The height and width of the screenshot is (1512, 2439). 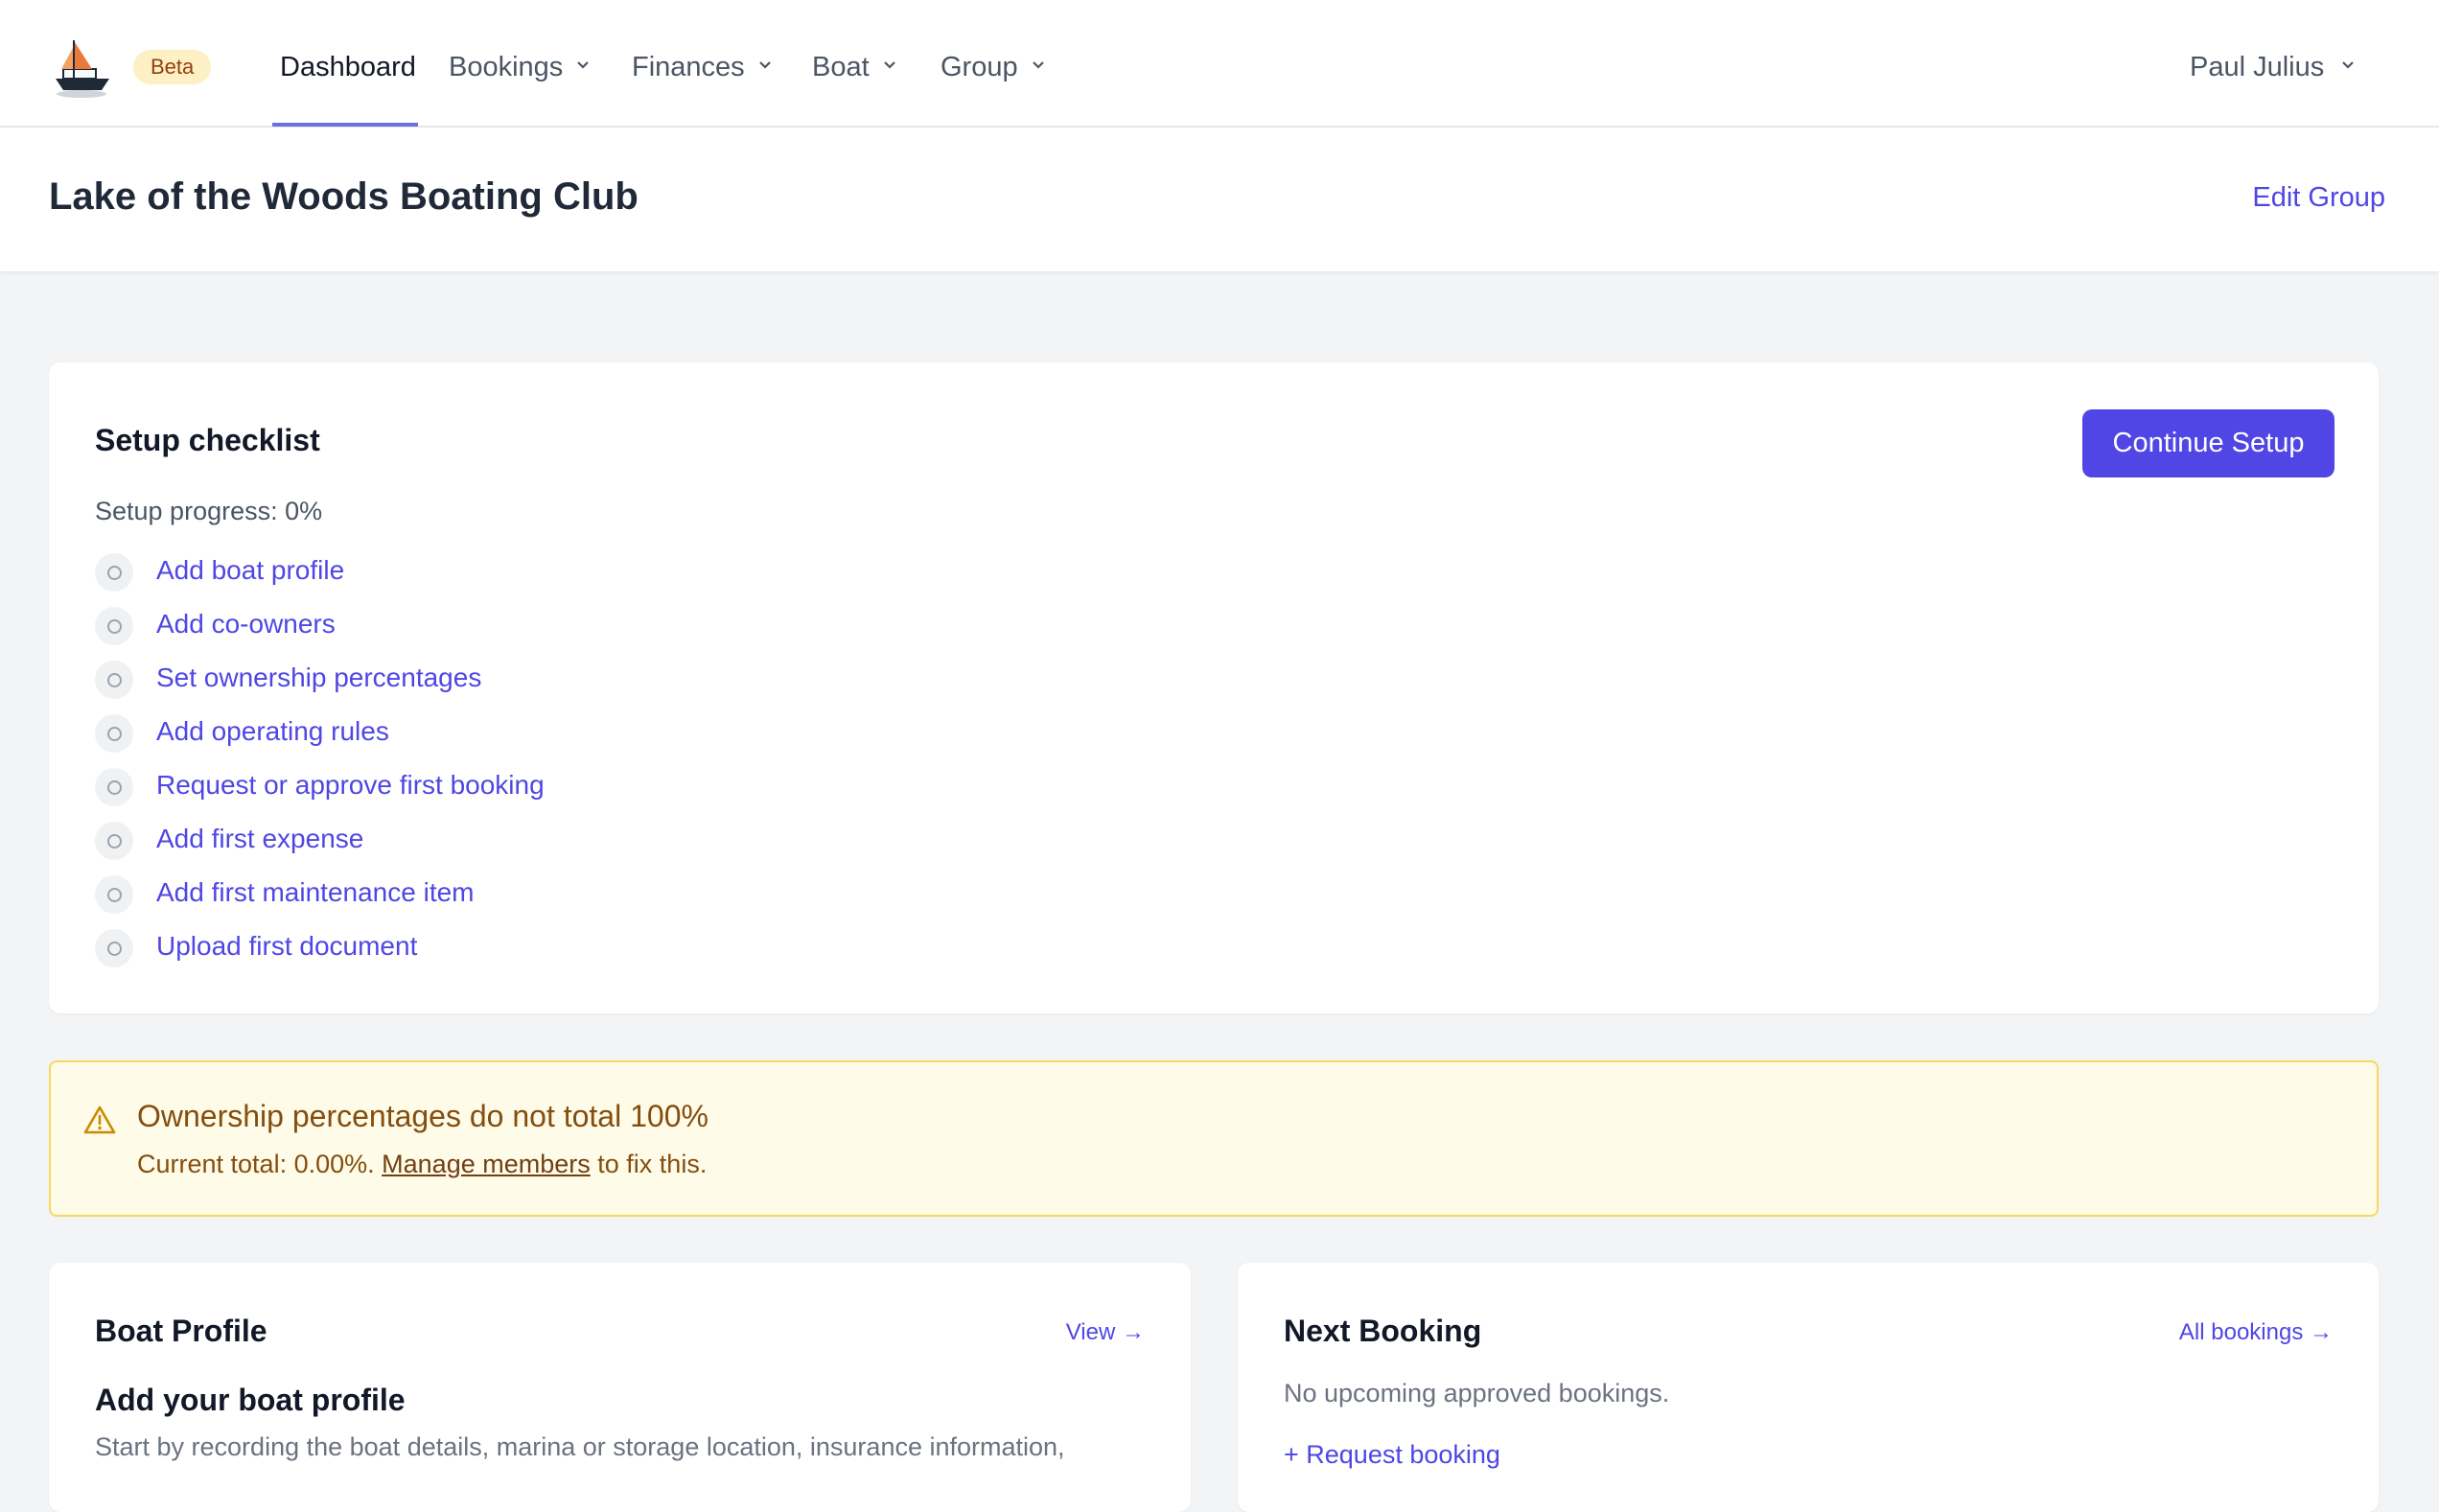 I want to click on alert-title: Ownership percentages do not total 100%, so click(x=423, y=1116).